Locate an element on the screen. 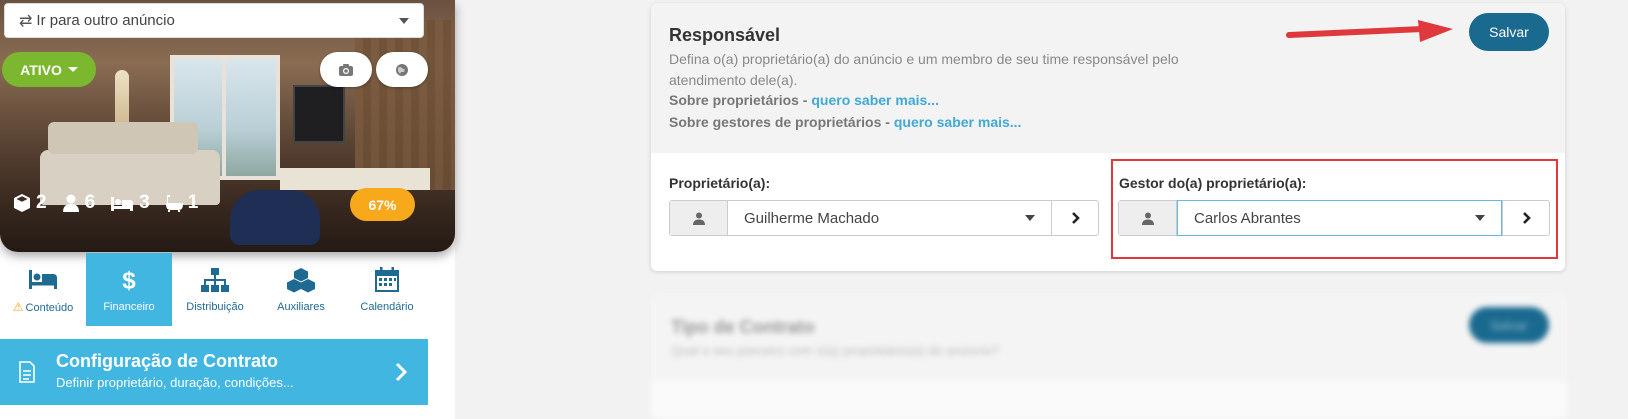  owner-input-group: Guilherme Machado is located at coordinates (884, 218).